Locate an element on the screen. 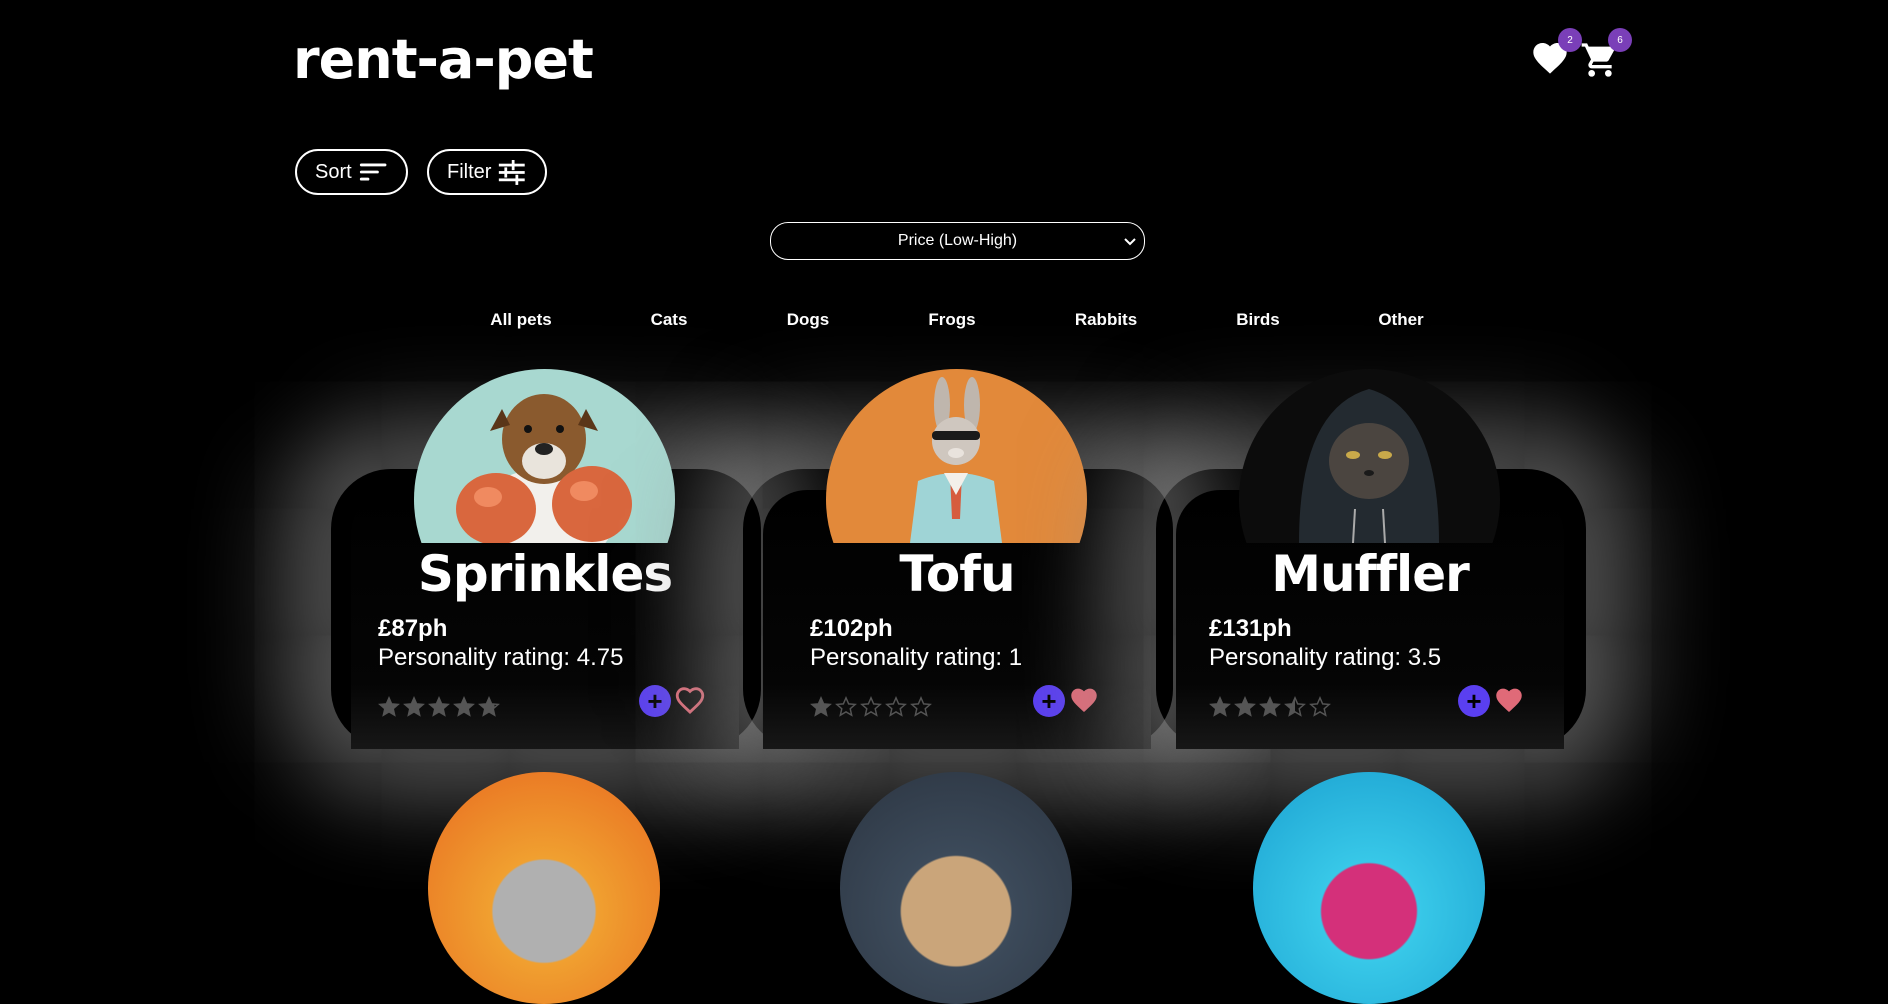 This screenshot has height=1004, width=1888. pet-price: £131ph is located at coordinates (1250, 628).